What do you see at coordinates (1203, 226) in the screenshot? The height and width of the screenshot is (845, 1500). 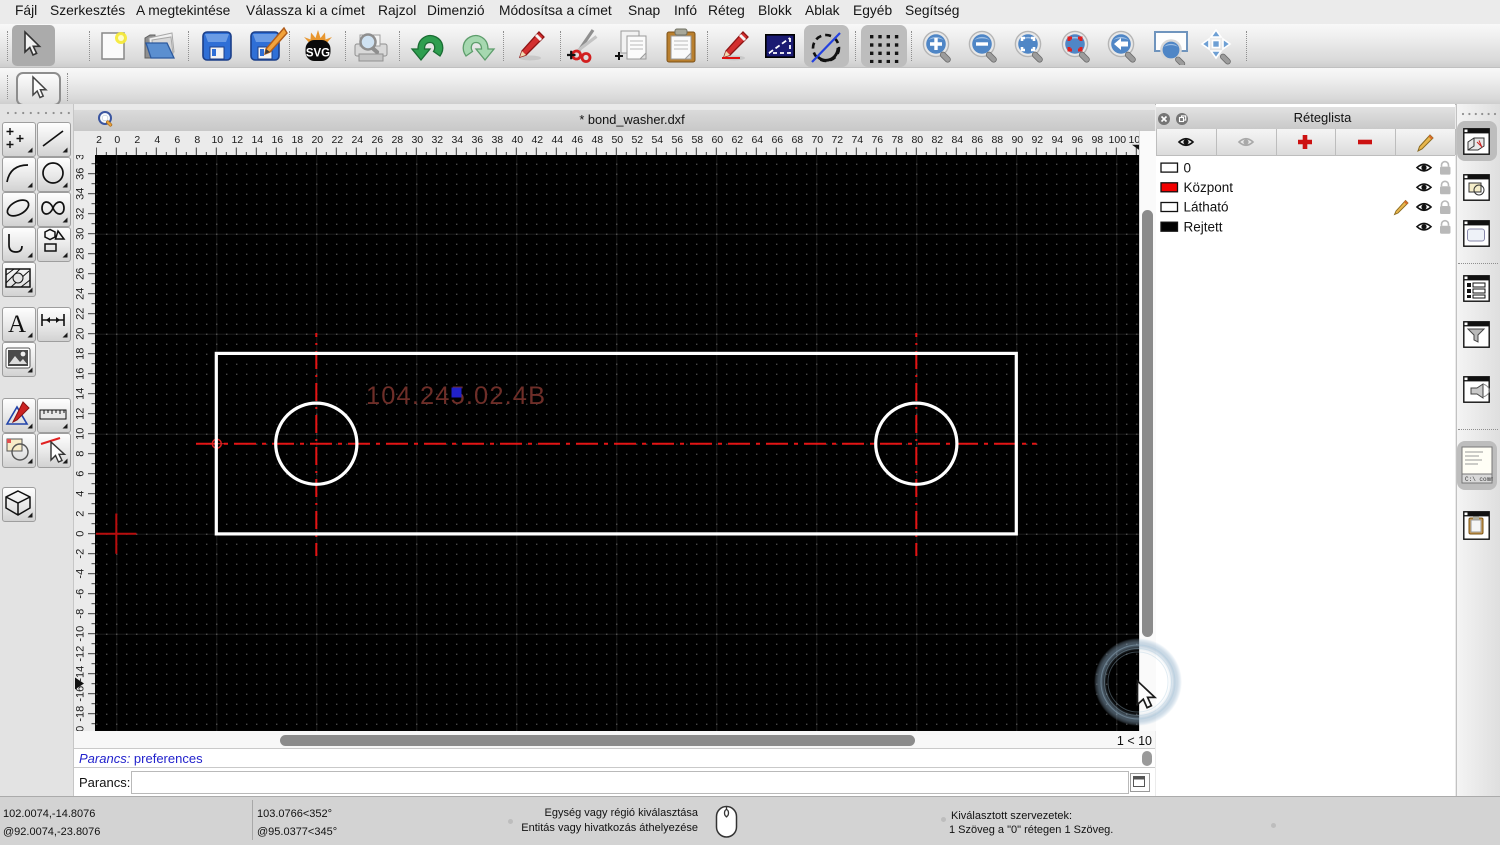 I see `svg-text: Rejtett` at bounding box center [1203, 226].